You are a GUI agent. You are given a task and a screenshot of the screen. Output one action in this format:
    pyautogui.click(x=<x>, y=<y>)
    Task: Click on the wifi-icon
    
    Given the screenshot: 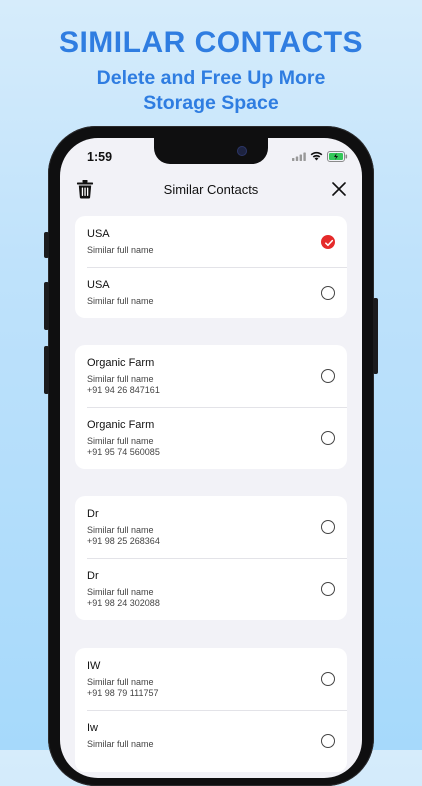 What is the action you would take?
    pyautogui.click(x=316, y=156)
    